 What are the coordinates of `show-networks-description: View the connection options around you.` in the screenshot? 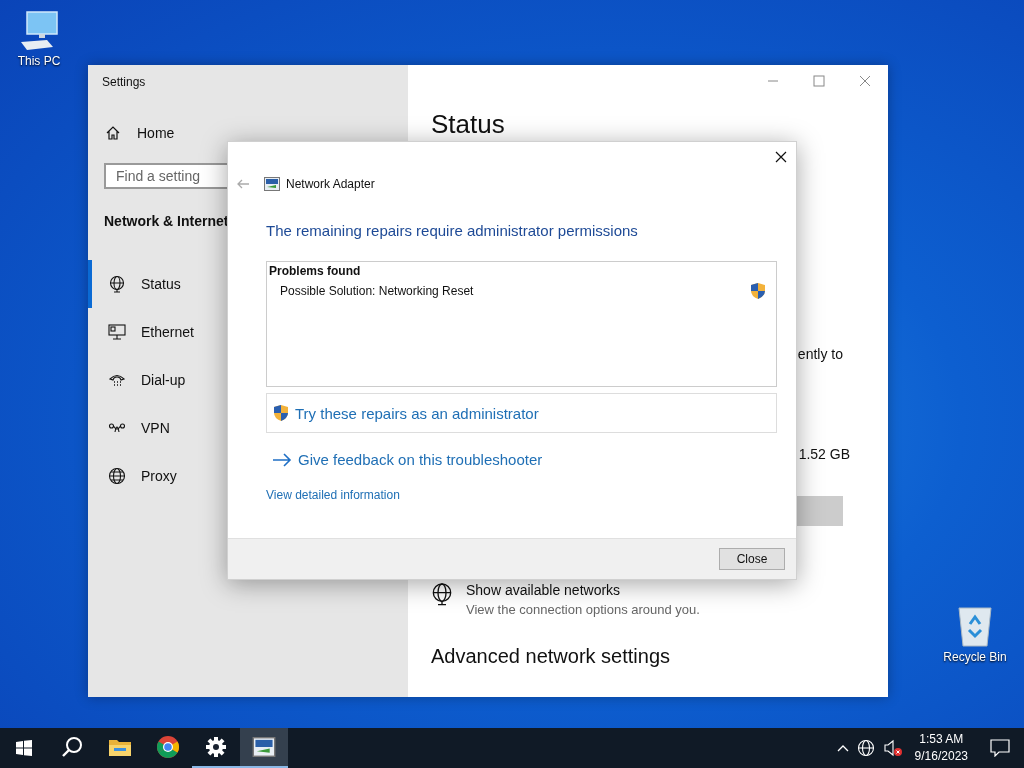 It's located at (583, 609).